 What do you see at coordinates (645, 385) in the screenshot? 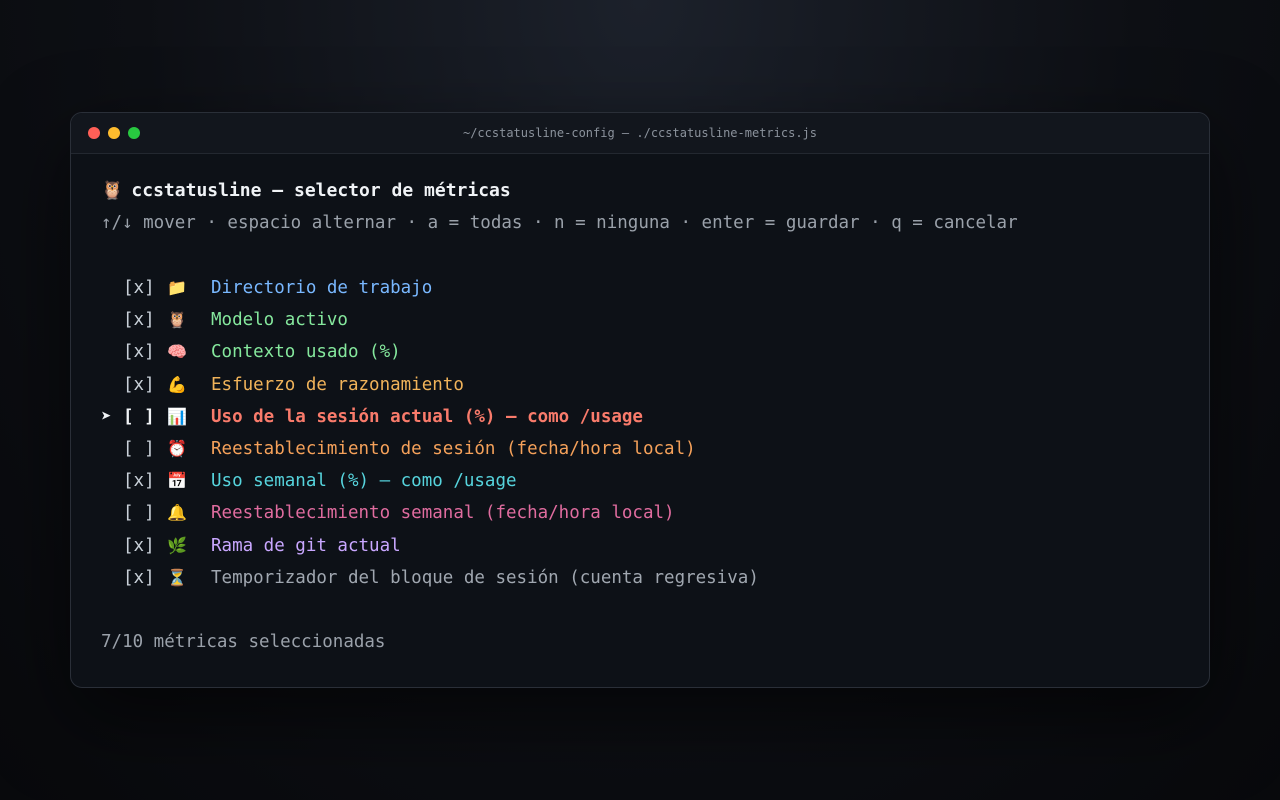
I see `metric-row: [x] 💪 Esfuerzo de razonamiento` at bounding box center [645, 385].